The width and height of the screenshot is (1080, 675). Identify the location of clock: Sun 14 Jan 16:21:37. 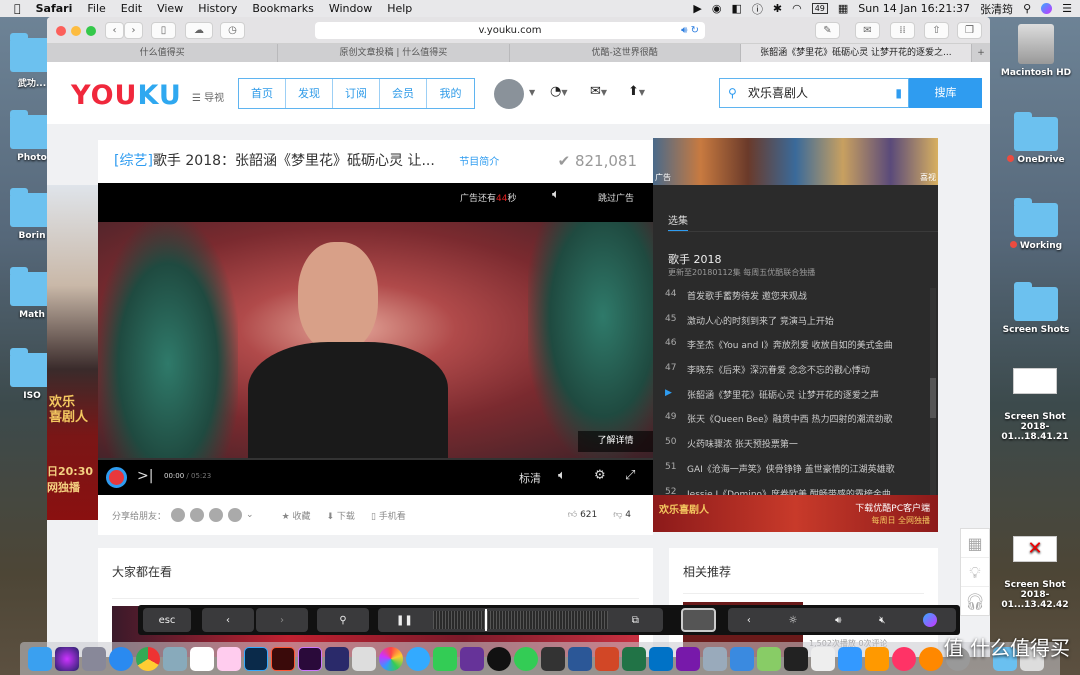
(914, 8).